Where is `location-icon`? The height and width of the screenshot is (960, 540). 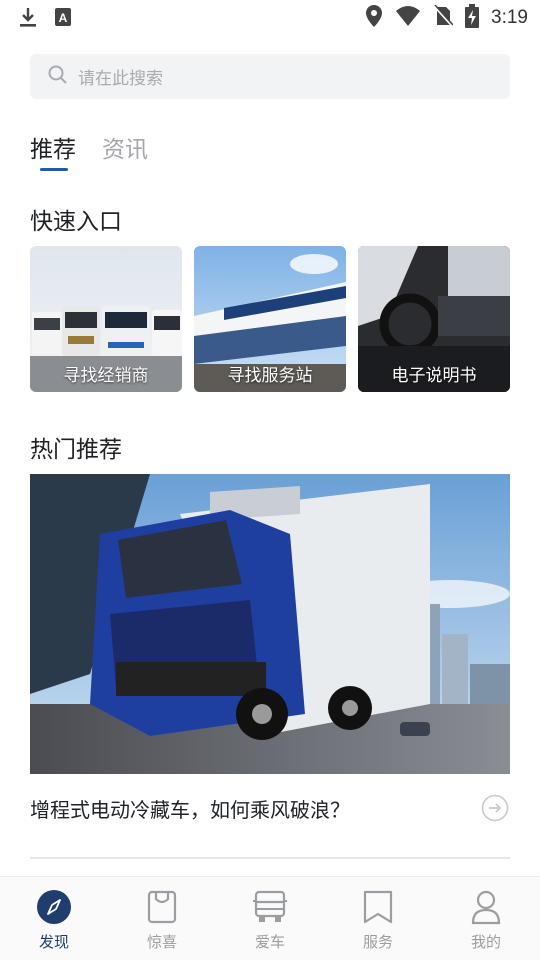
location-icon is located at coordinates (374, 18).